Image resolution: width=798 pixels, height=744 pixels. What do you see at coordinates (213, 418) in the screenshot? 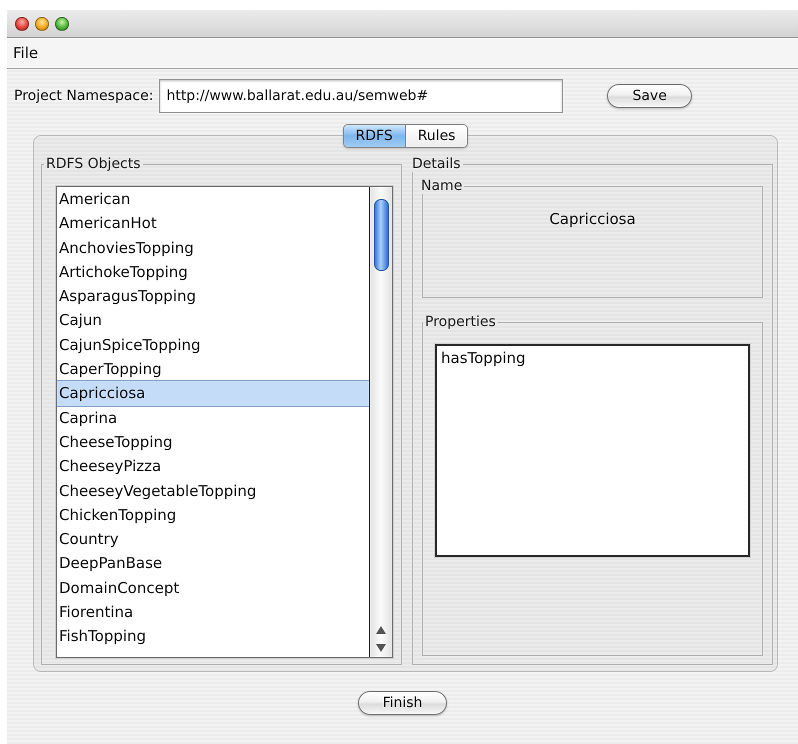
I see `list-item: Caprina` at bounding box center [213, 418].